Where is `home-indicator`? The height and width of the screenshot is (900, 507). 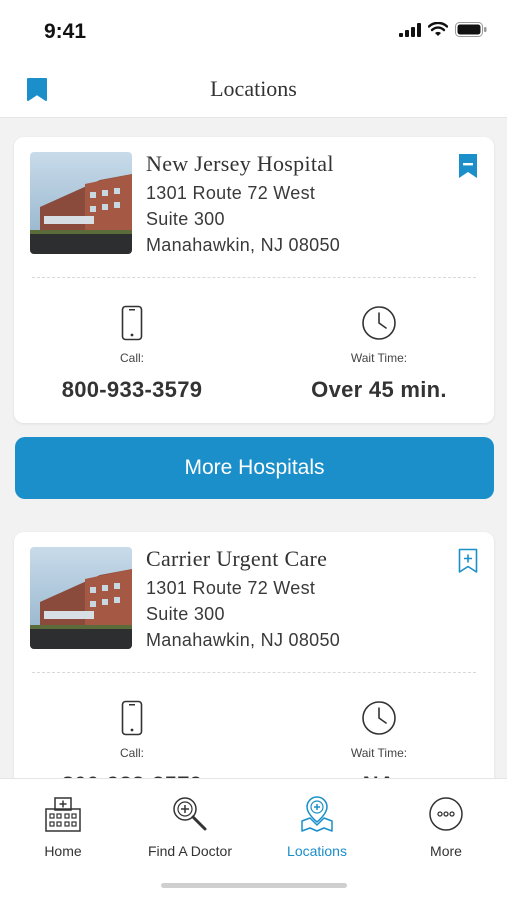
home-indicator is located at coordinates (254, 885).